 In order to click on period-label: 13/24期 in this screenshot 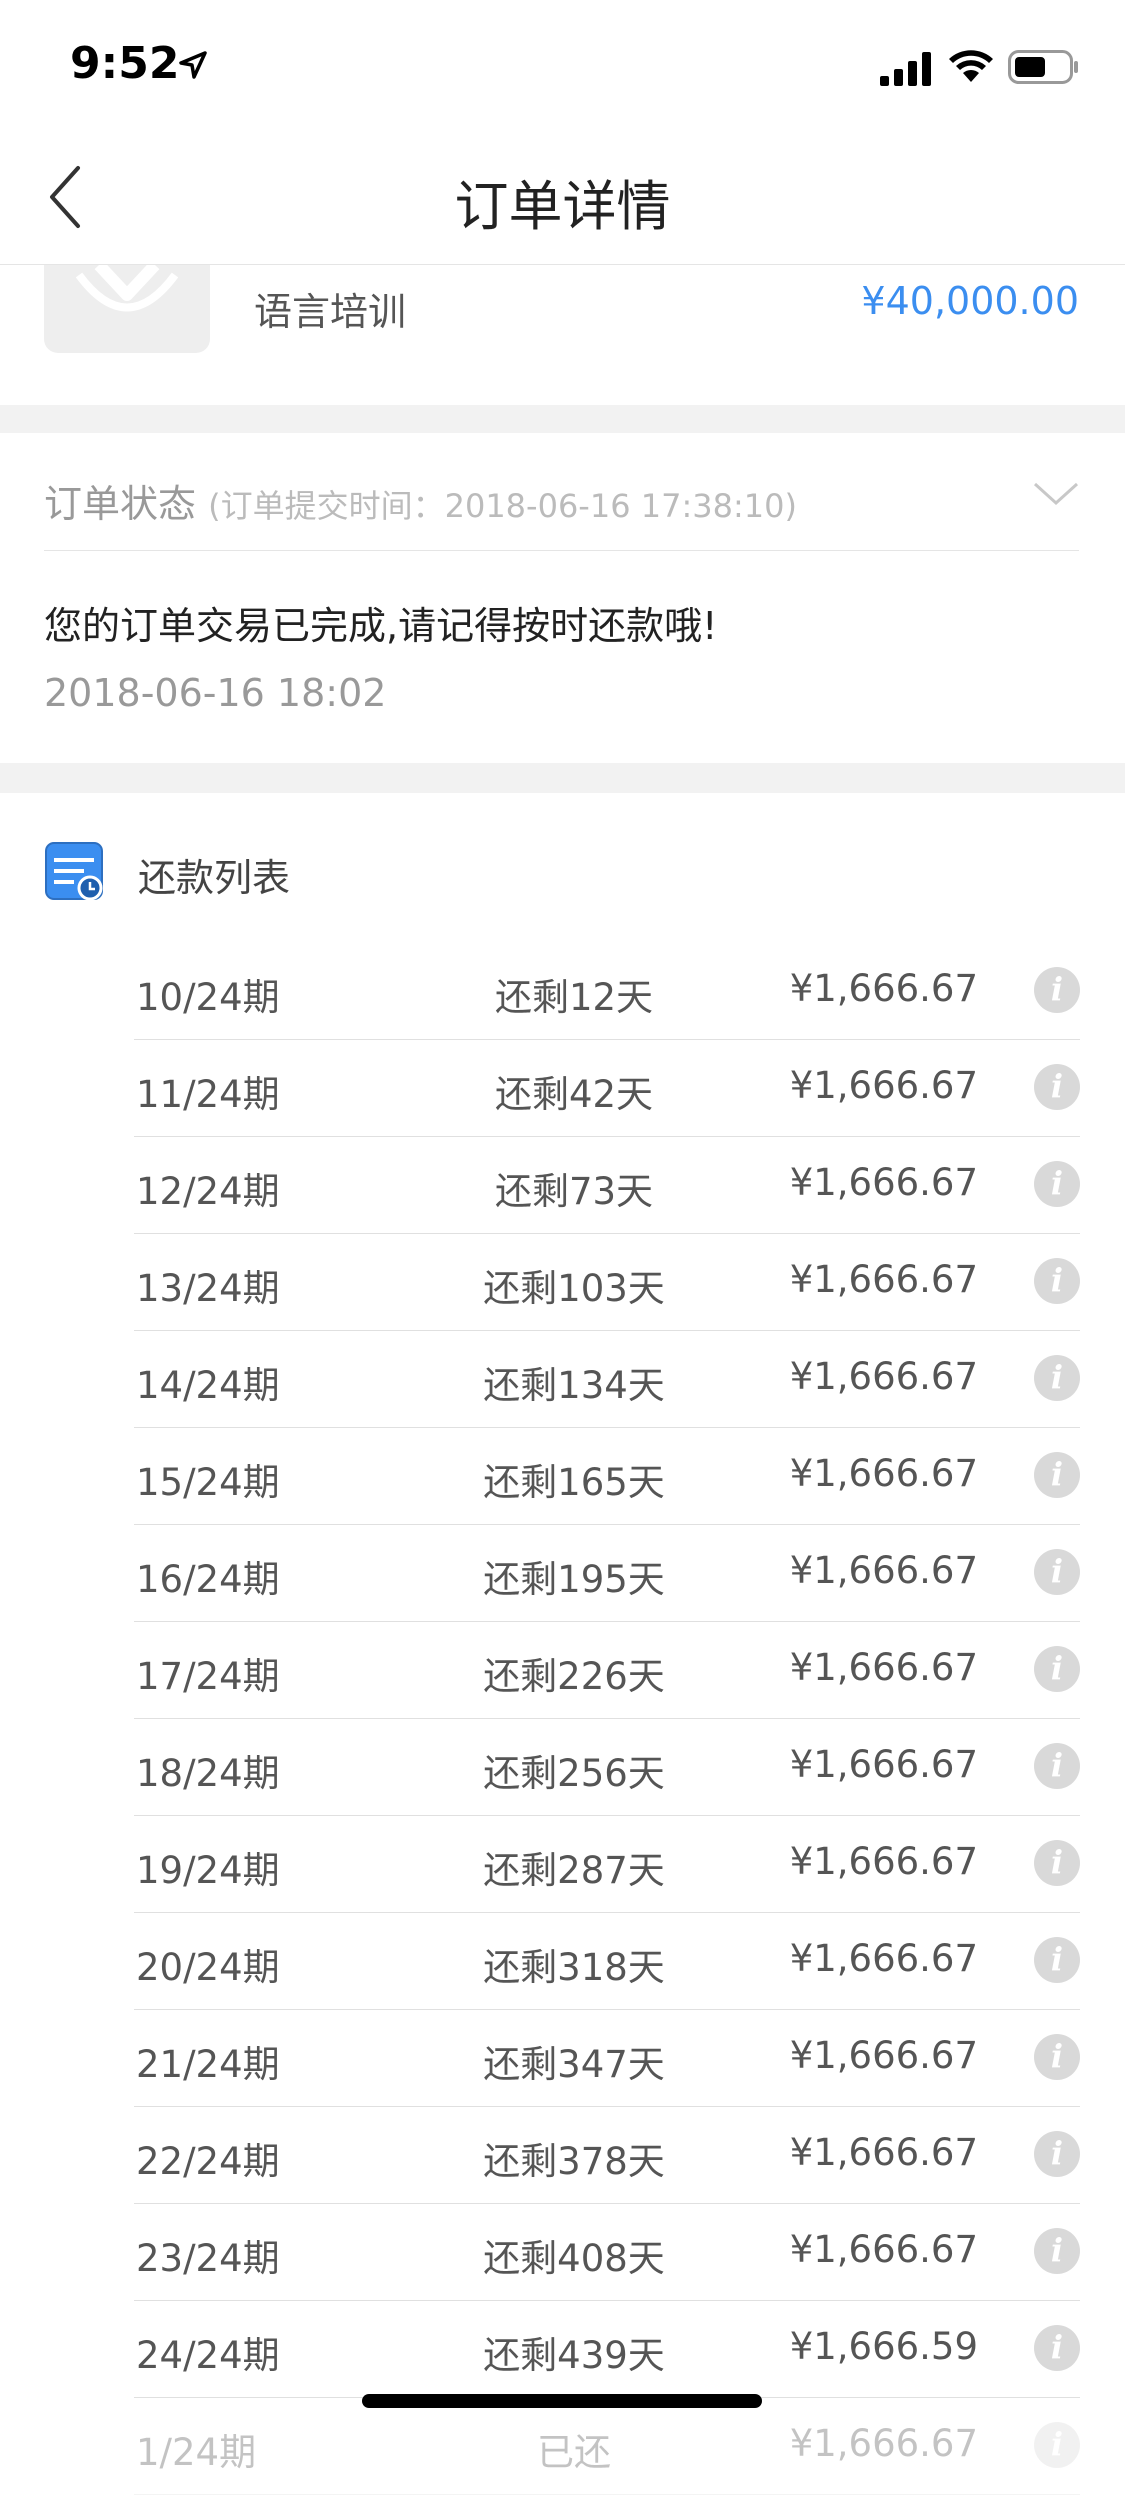, I will do `click(208, 1288)`.